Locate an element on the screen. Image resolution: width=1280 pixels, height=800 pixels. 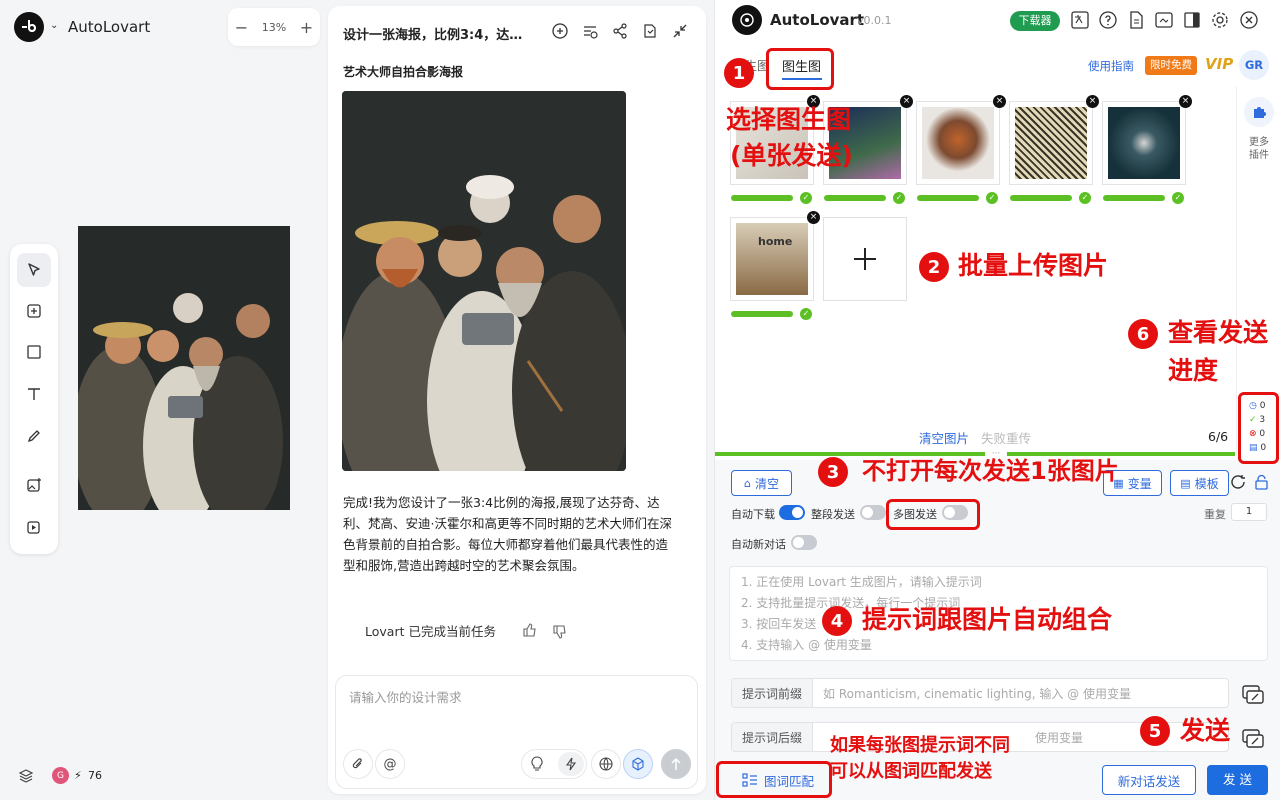
annotation-text-4: 提示词跟图片自动组合 is located at coordinates (987, 619).